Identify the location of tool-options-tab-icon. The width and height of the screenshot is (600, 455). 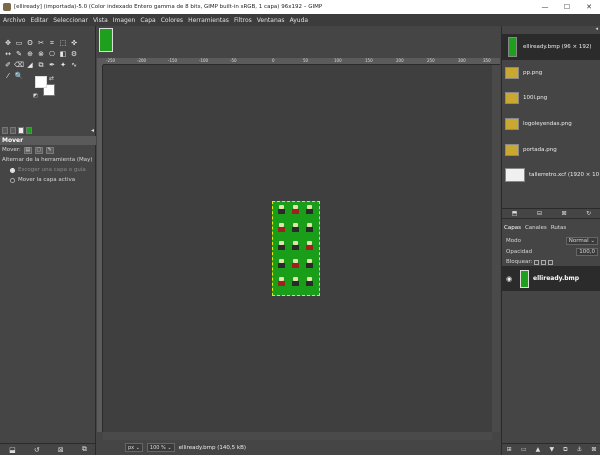
(5, 130).